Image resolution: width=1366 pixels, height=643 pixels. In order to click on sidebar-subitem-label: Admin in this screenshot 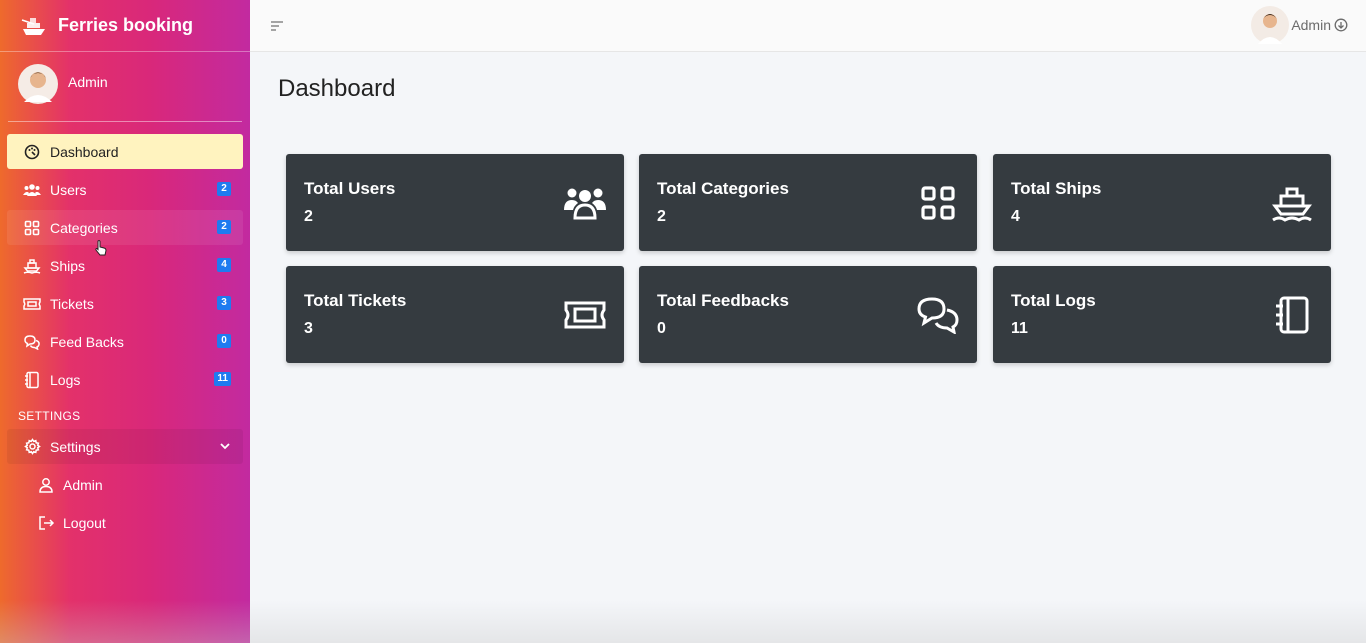, I will do `click(83, 485)`.